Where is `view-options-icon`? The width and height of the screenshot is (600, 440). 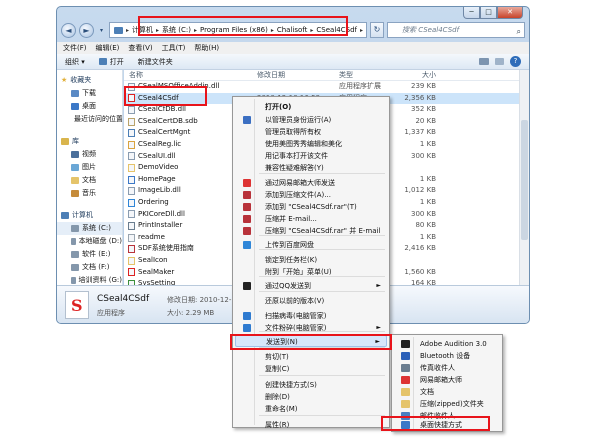
view-options-icon is located at coordinates (484, 61).